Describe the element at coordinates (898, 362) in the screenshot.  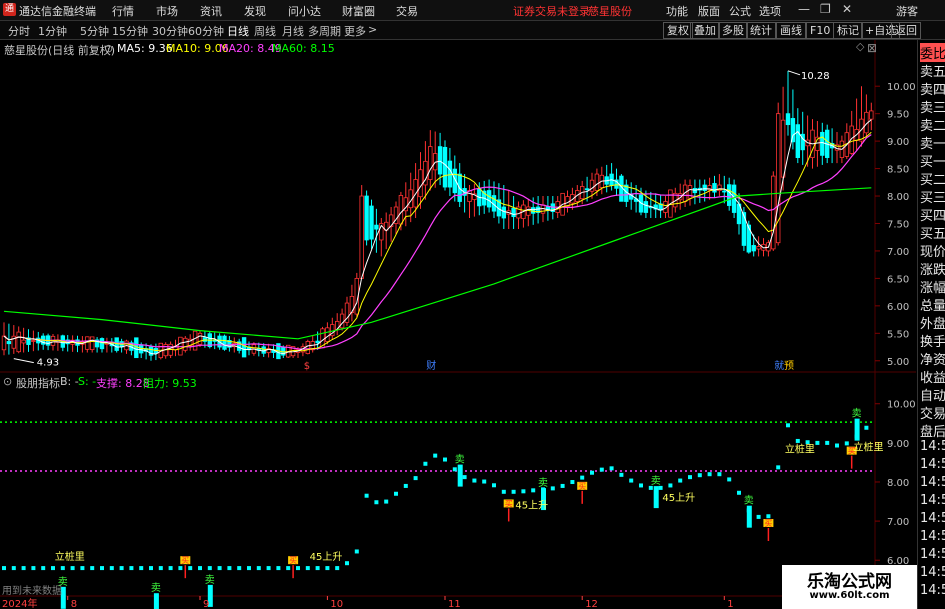
I see `y-tick-label: 5.00` at that location.